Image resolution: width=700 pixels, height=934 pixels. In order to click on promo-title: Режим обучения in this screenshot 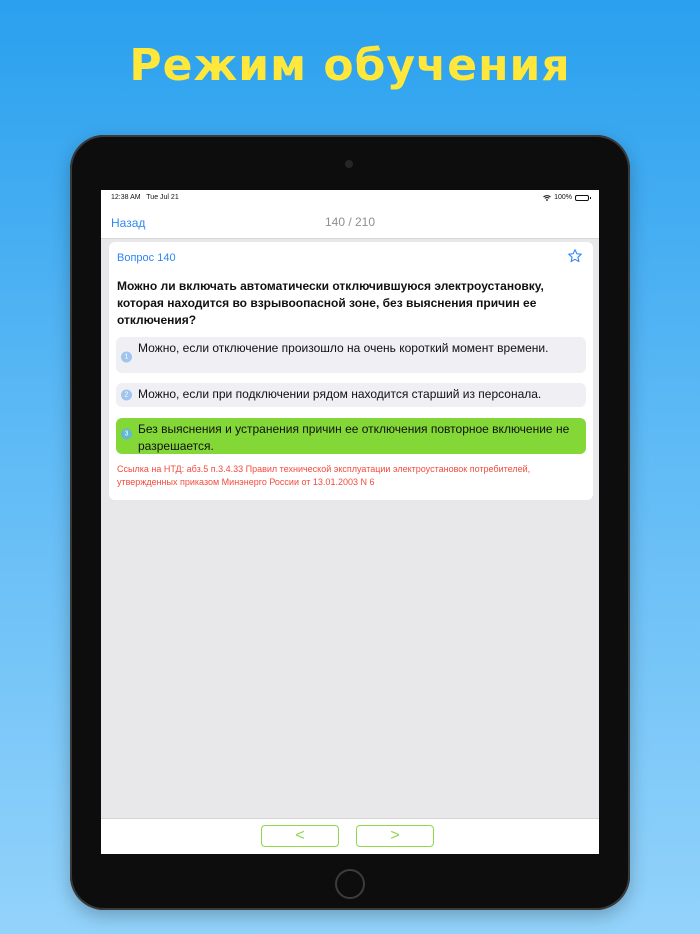, I will do `click(350, 65)`.